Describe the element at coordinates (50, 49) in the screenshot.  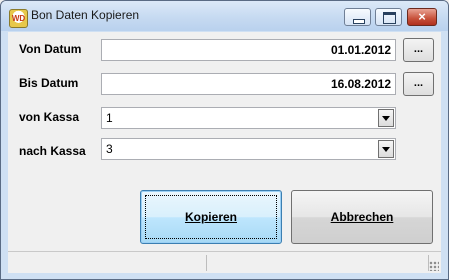
I see `von-datum-label: Von Datum` at that location.